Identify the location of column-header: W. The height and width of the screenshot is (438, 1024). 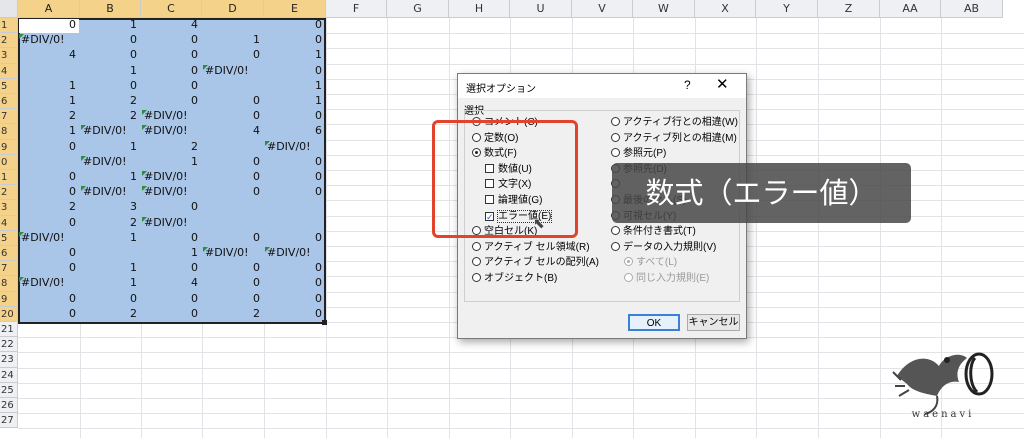
(664, 9).